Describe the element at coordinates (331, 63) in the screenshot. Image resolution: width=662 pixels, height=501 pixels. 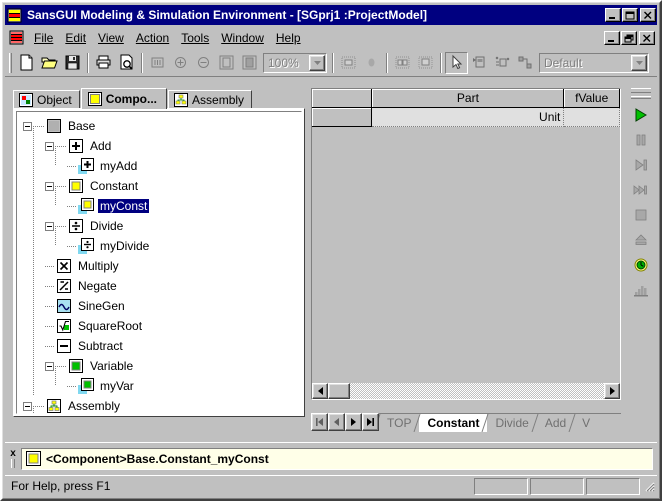
I see `main-toolbar: 100% Default` at that location.